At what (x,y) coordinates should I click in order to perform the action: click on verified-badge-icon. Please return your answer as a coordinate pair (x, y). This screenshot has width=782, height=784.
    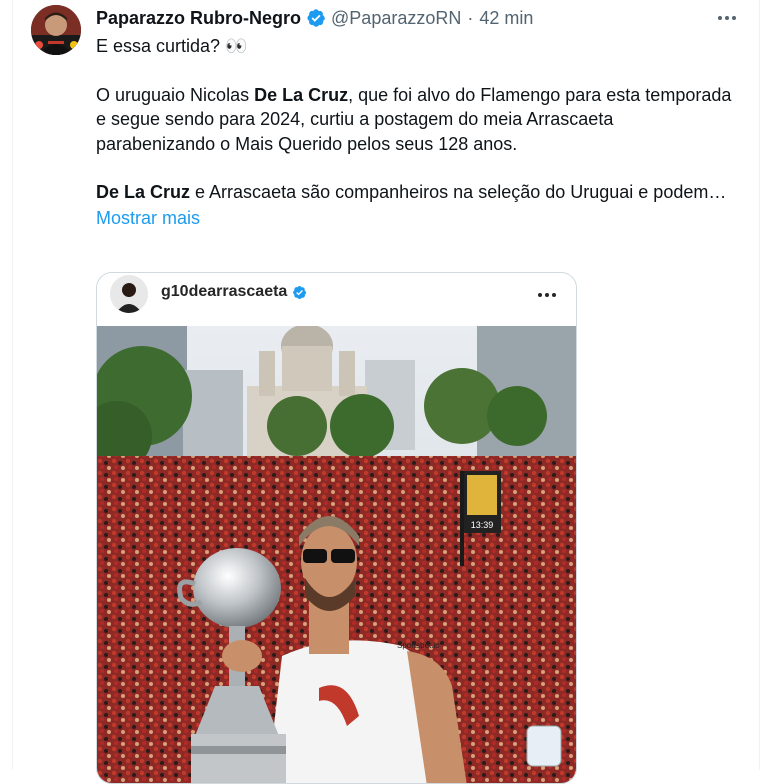
    Looking at the image, I should click on (316, 18).